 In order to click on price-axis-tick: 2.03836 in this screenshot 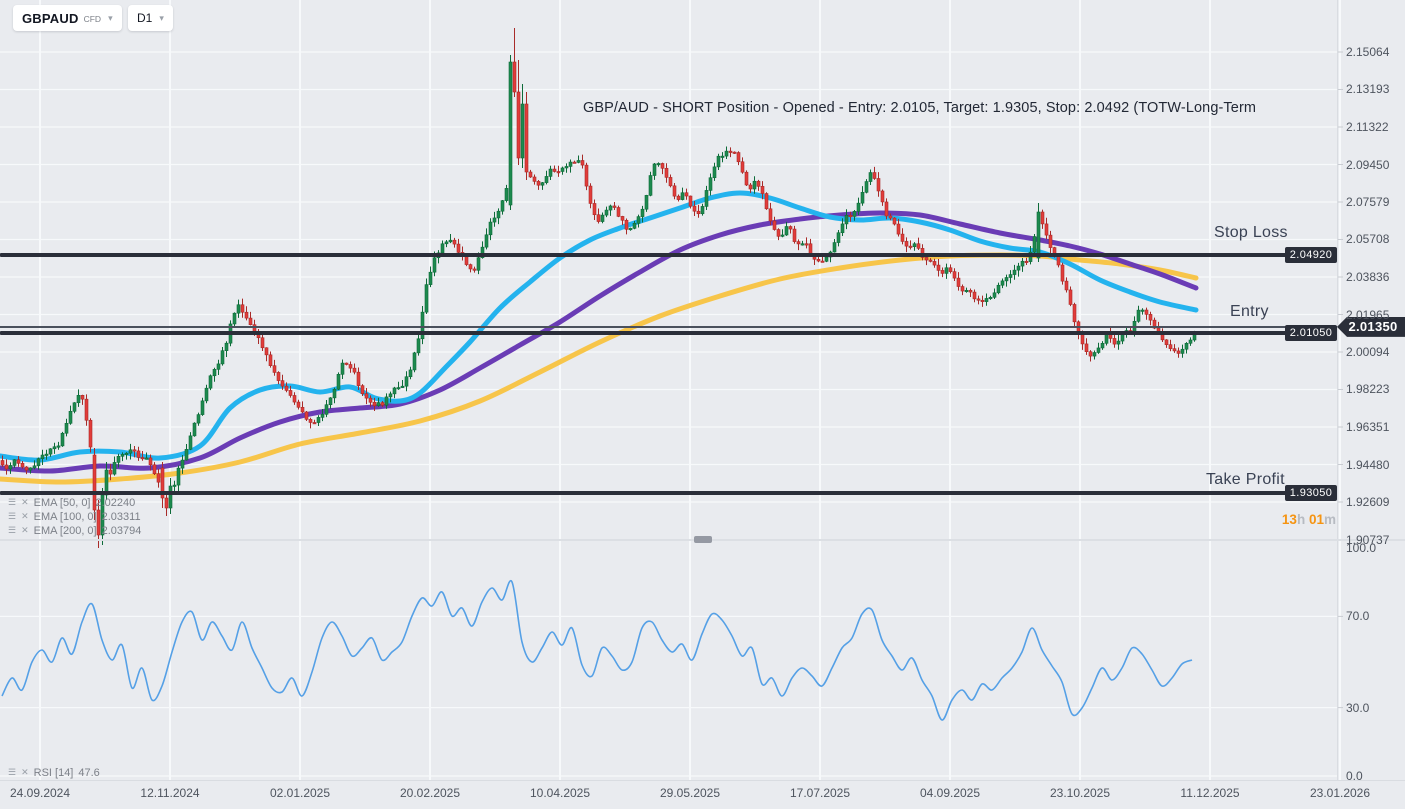, I will do `click(1368, 277)`.